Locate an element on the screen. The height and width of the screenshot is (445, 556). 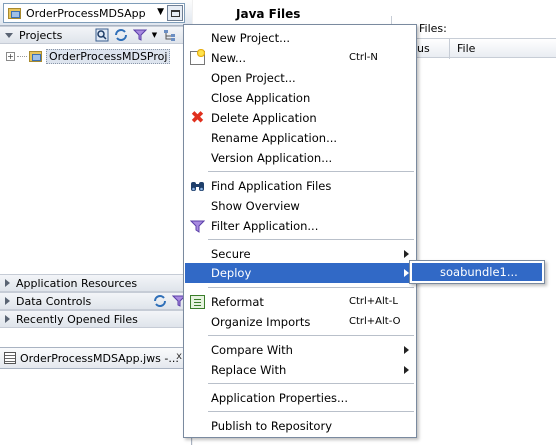
application-icon is located at coordinates (14, 13).